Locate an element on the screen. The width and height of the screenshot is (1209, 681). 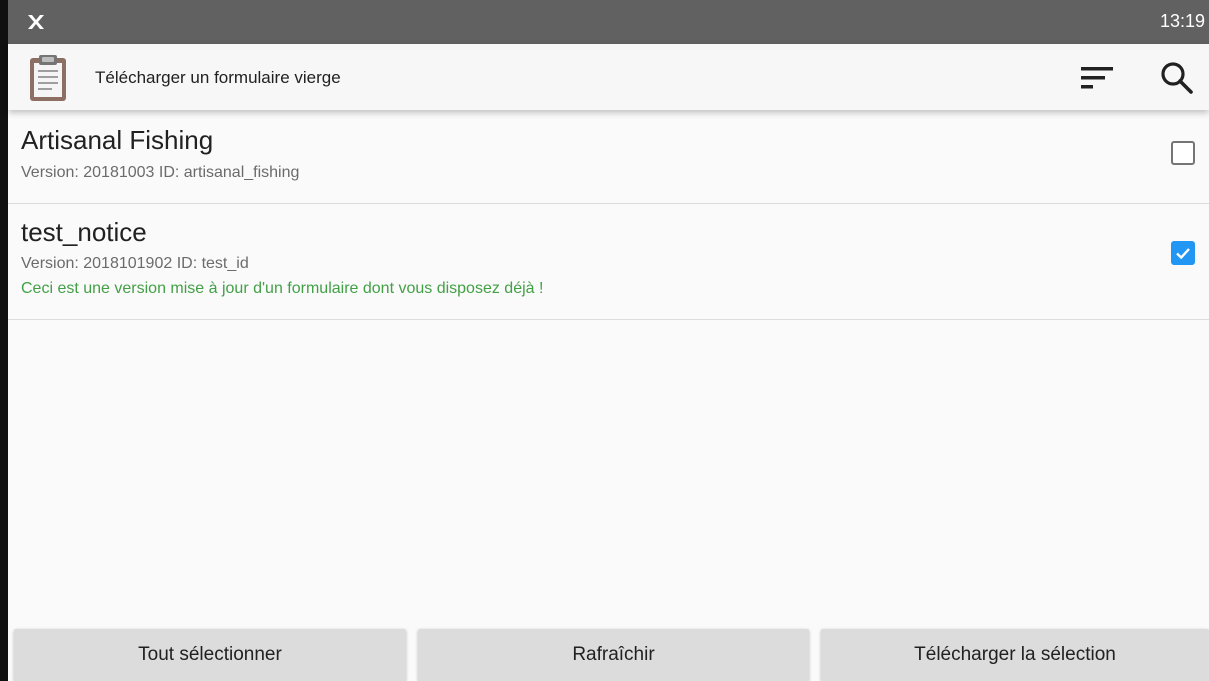
form-version-id: Version: 2018101902 ID: test_id is located at coordinates (135, 263).